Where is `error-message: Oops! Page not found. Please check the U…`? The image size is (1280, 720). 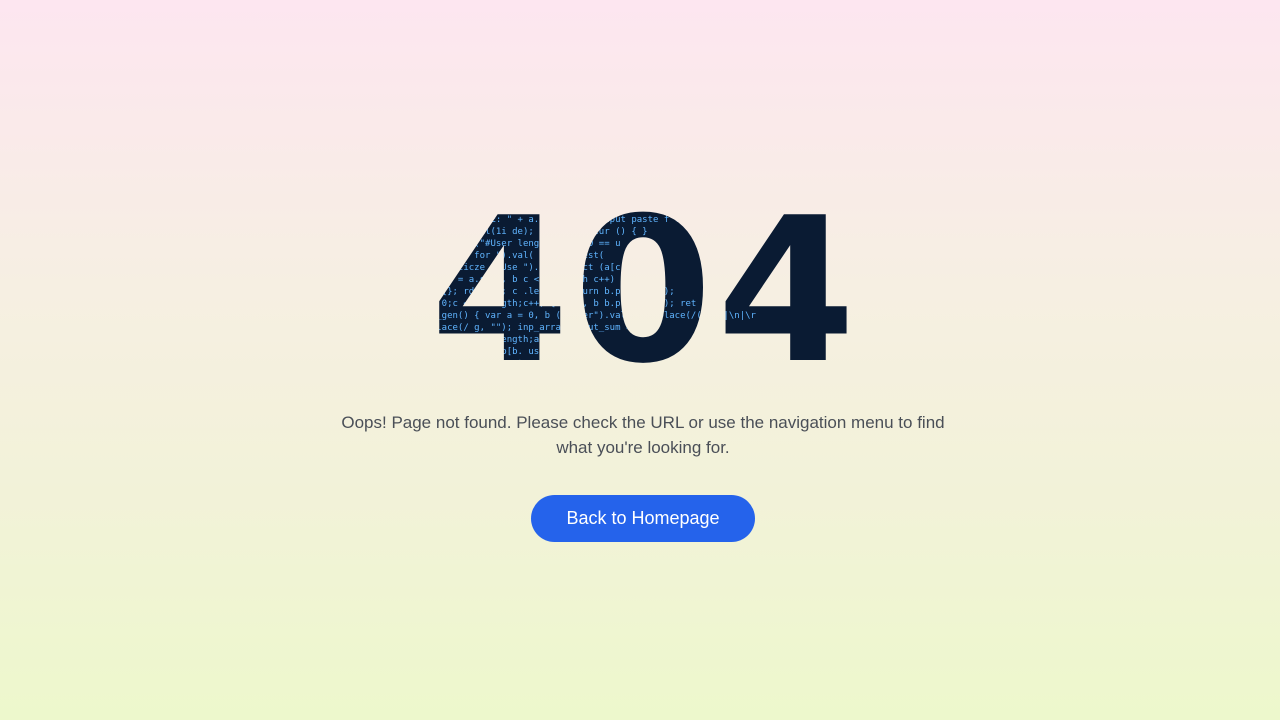
error-message: Oops! Page not found. Please check the U… is located at coordinates (643, 435).